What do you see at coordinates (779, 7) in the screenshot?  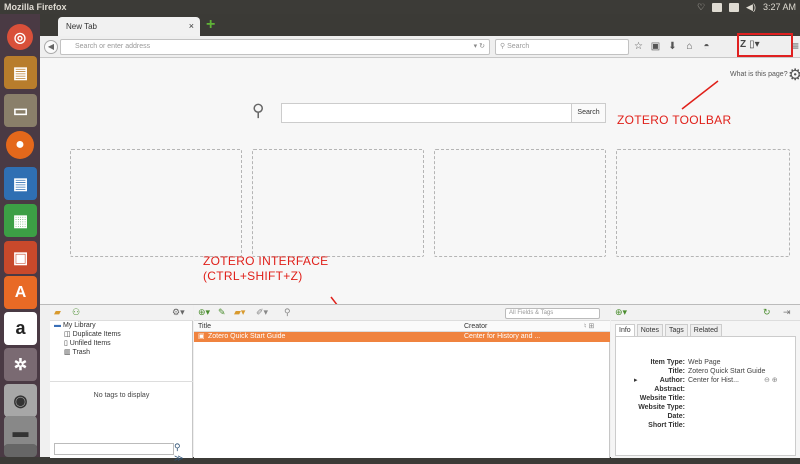 I see `clock: 3:27 AM` at bounding box center [779, 7].